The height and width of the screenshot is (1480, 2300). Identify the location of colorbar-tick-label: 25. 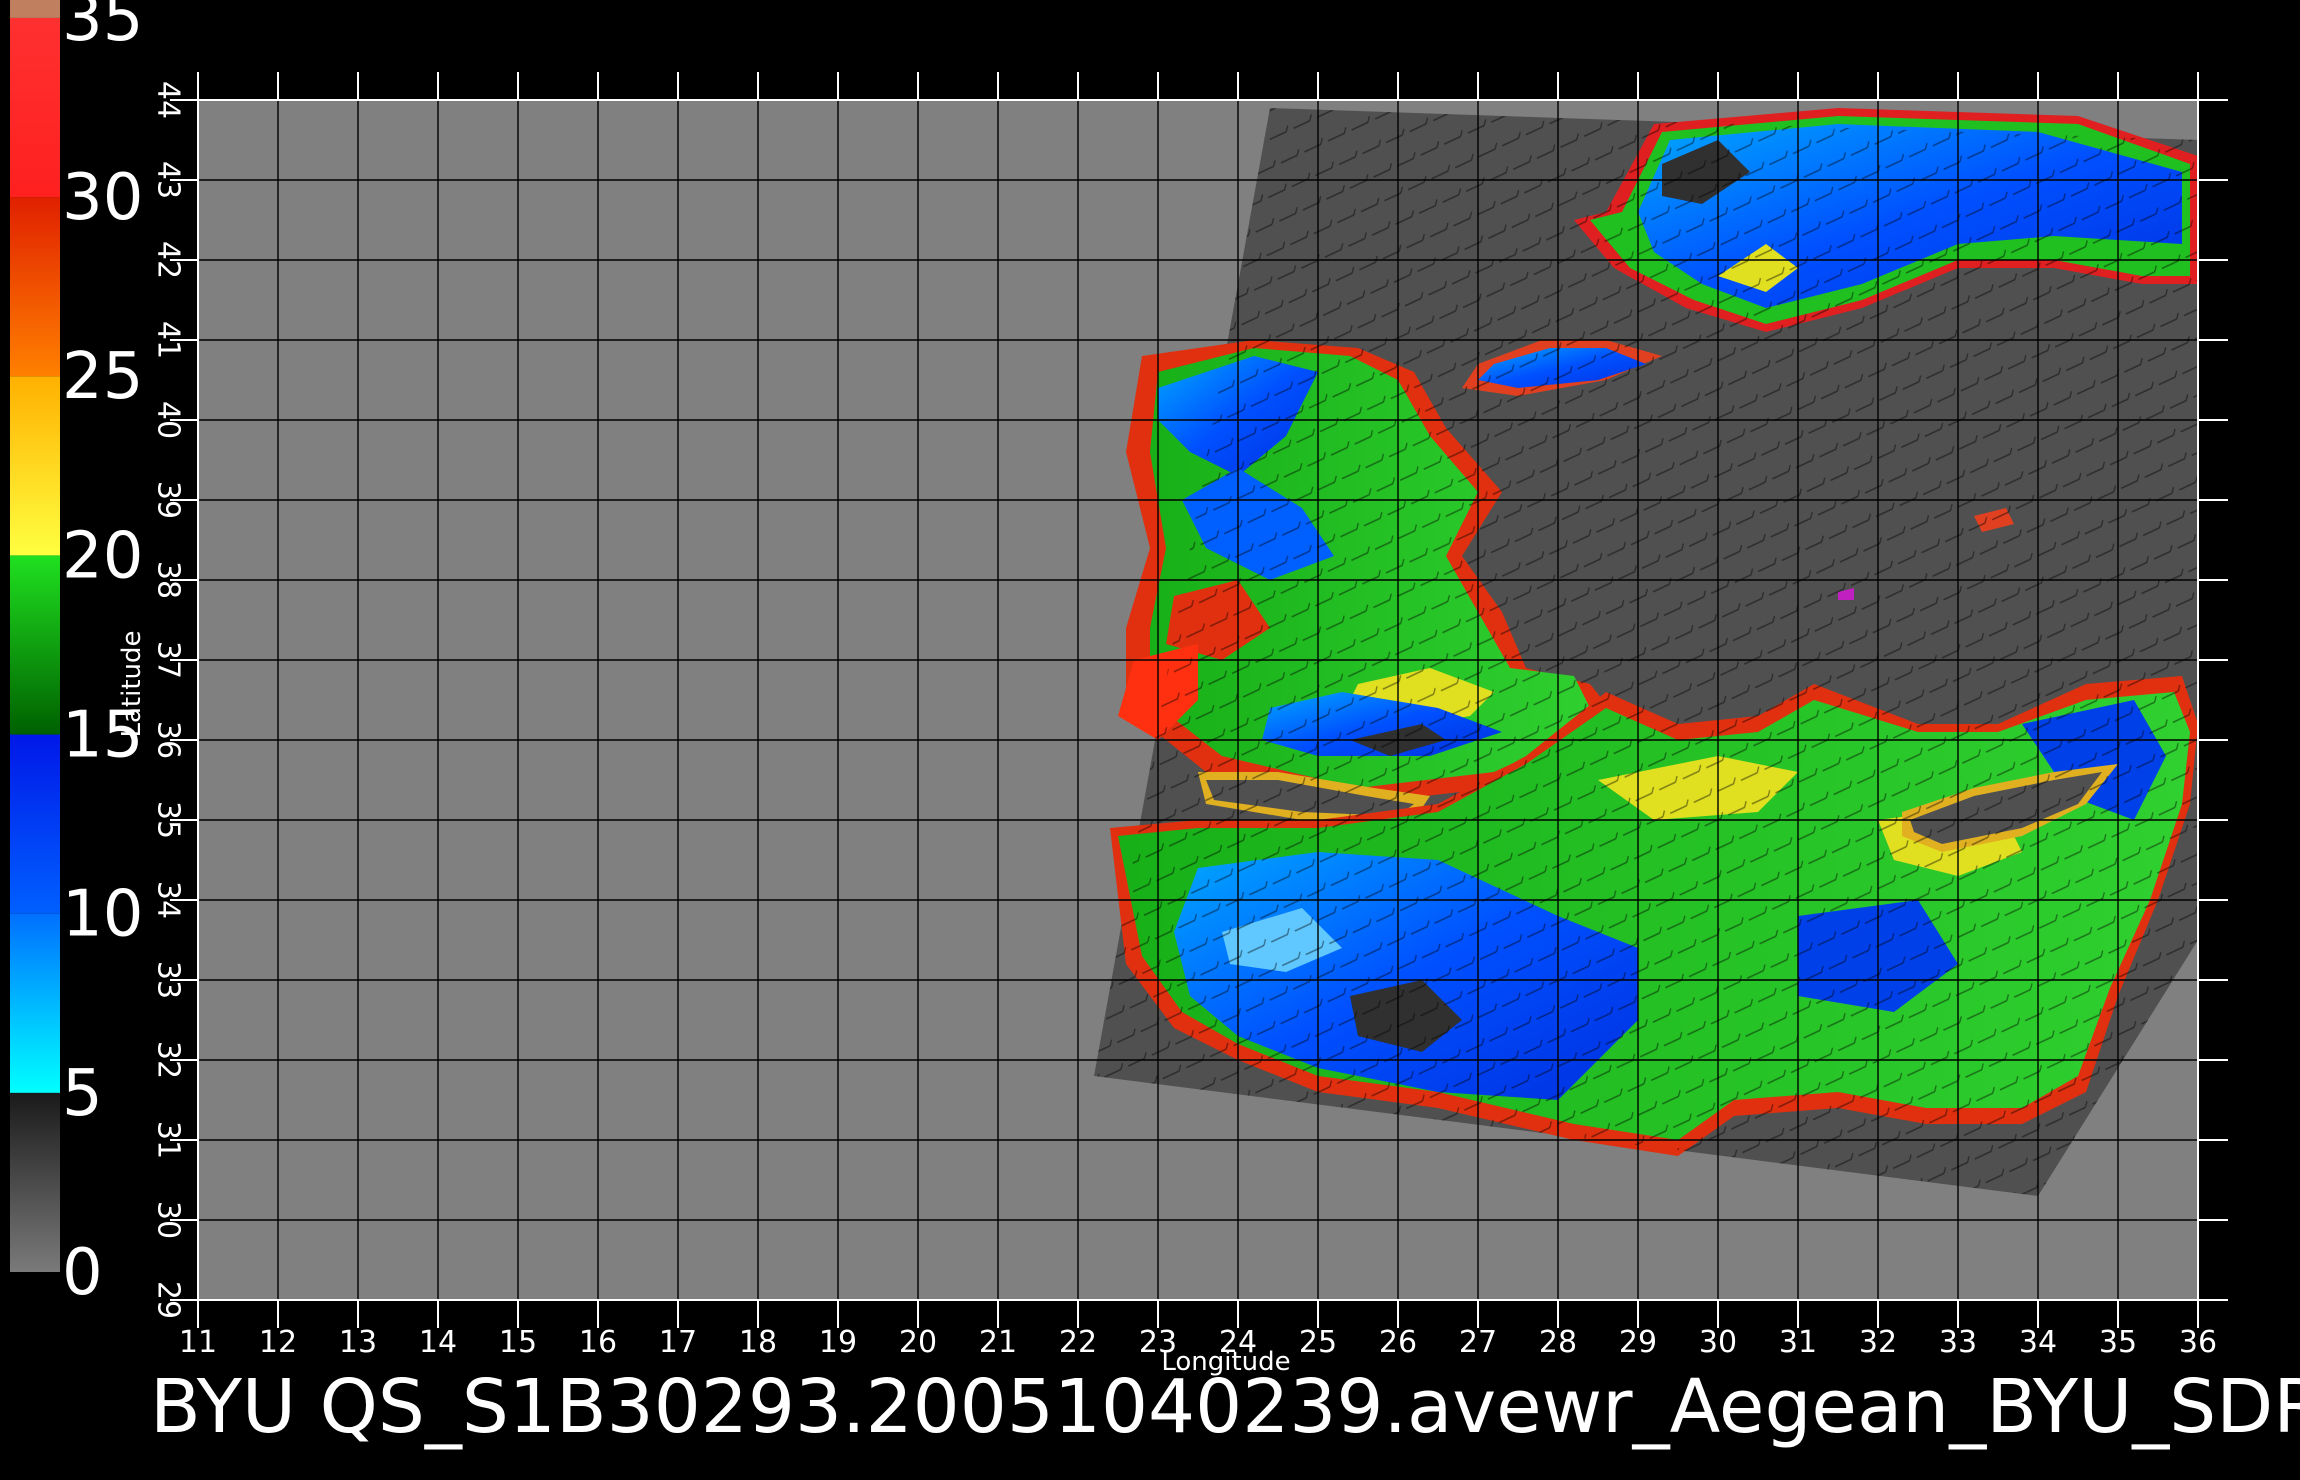
(102, 377).